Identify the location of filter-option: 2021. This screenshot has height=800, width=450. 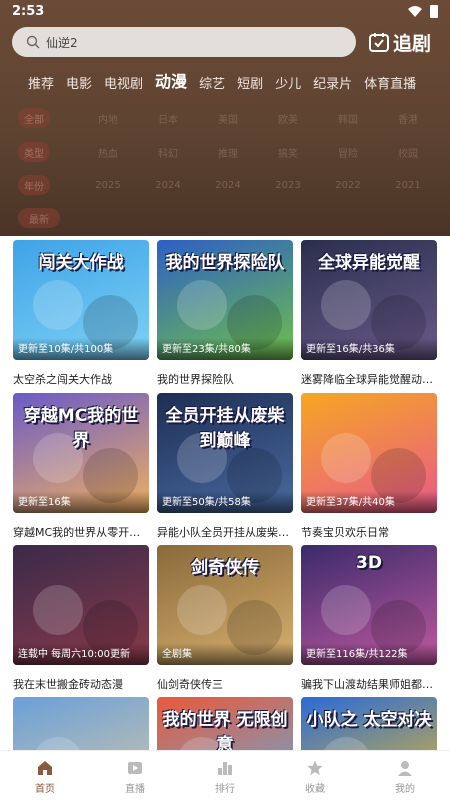
(408, 185).